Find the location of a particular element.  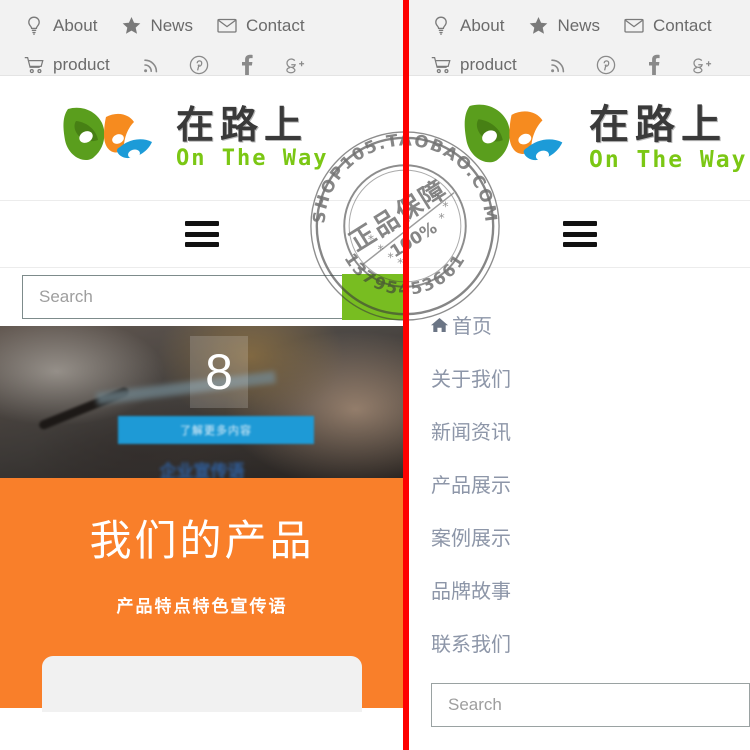

product-card is located at coordinates (202, 684).